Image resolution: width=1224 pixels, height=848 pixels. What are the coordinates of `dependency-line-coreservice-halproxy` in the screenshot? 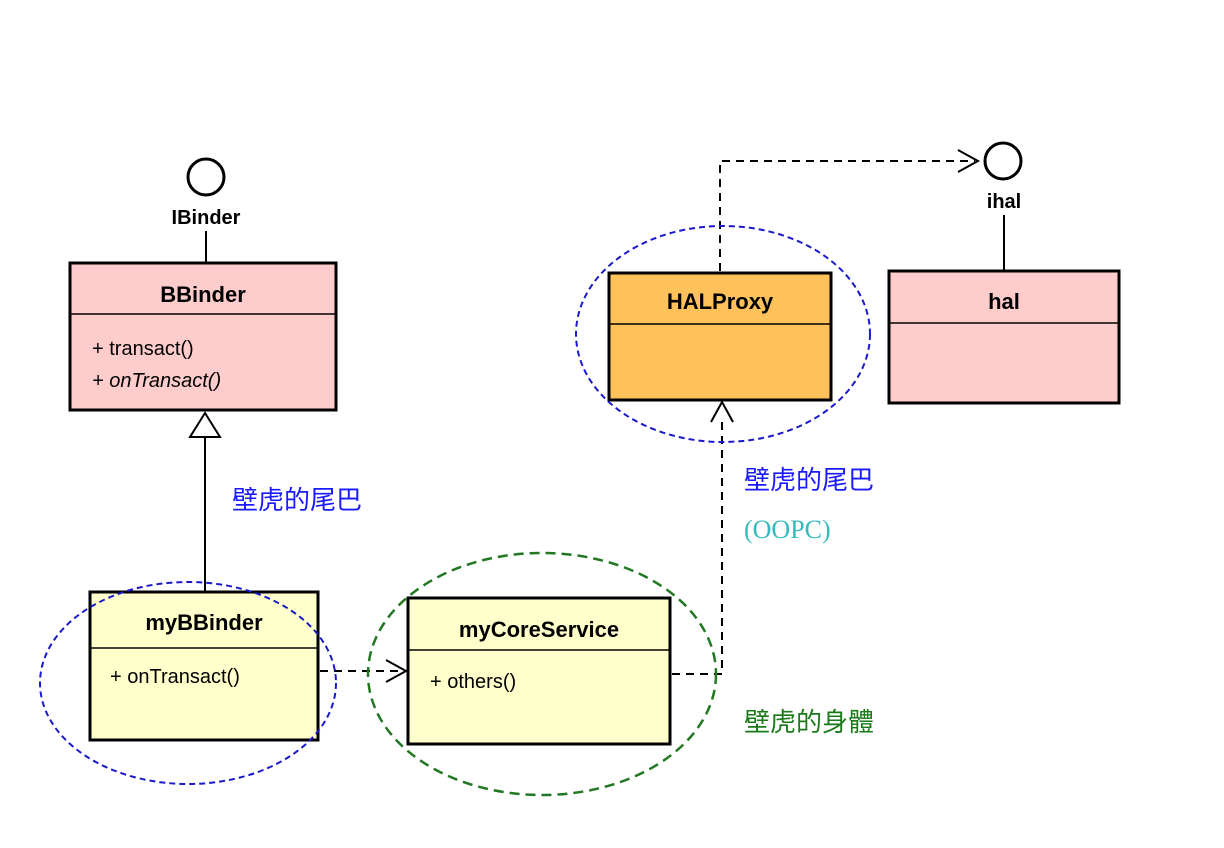 It's located at (697, 547).